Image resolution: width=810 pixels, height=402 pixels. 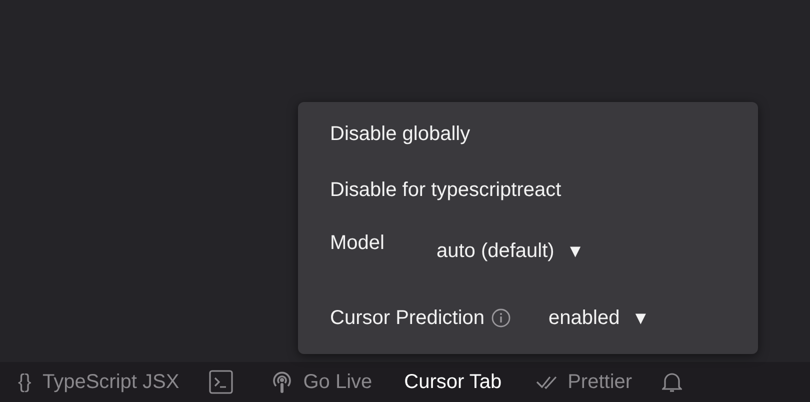 I want to click on broadcast-icon, so click(x=282, y=382).